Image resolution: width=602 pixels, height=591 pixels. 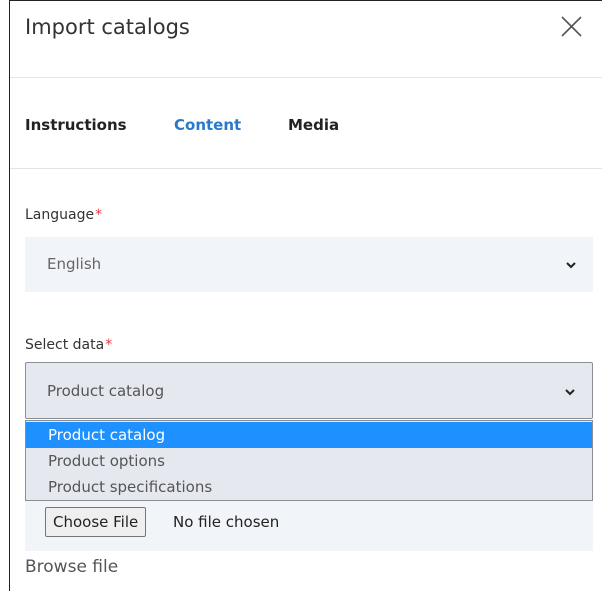 I want to click on language-label-text: Language, so click(x=60, y=215).